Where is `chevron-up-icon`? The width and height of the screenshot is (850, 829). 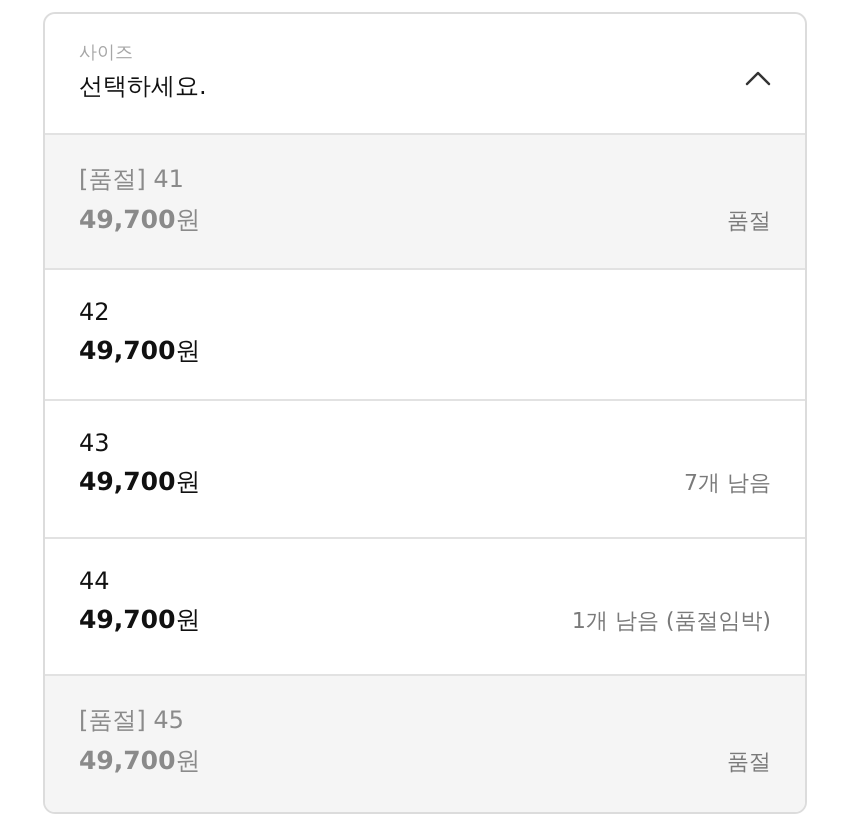
chevron-up-icon is located at coordinates (758, 78).